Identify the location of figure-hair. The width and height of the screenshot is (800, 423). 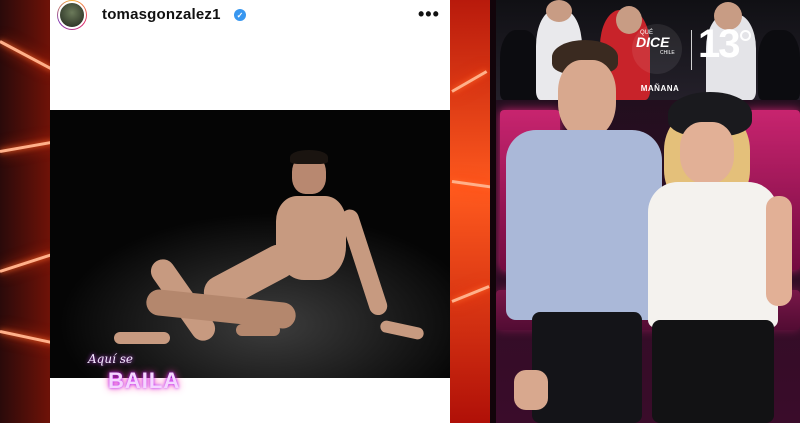
(309, 157).